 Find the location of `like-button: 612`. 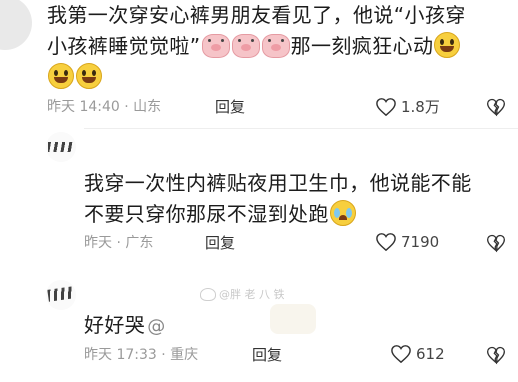

like-button: 612 is located at coordinates (417, 354).